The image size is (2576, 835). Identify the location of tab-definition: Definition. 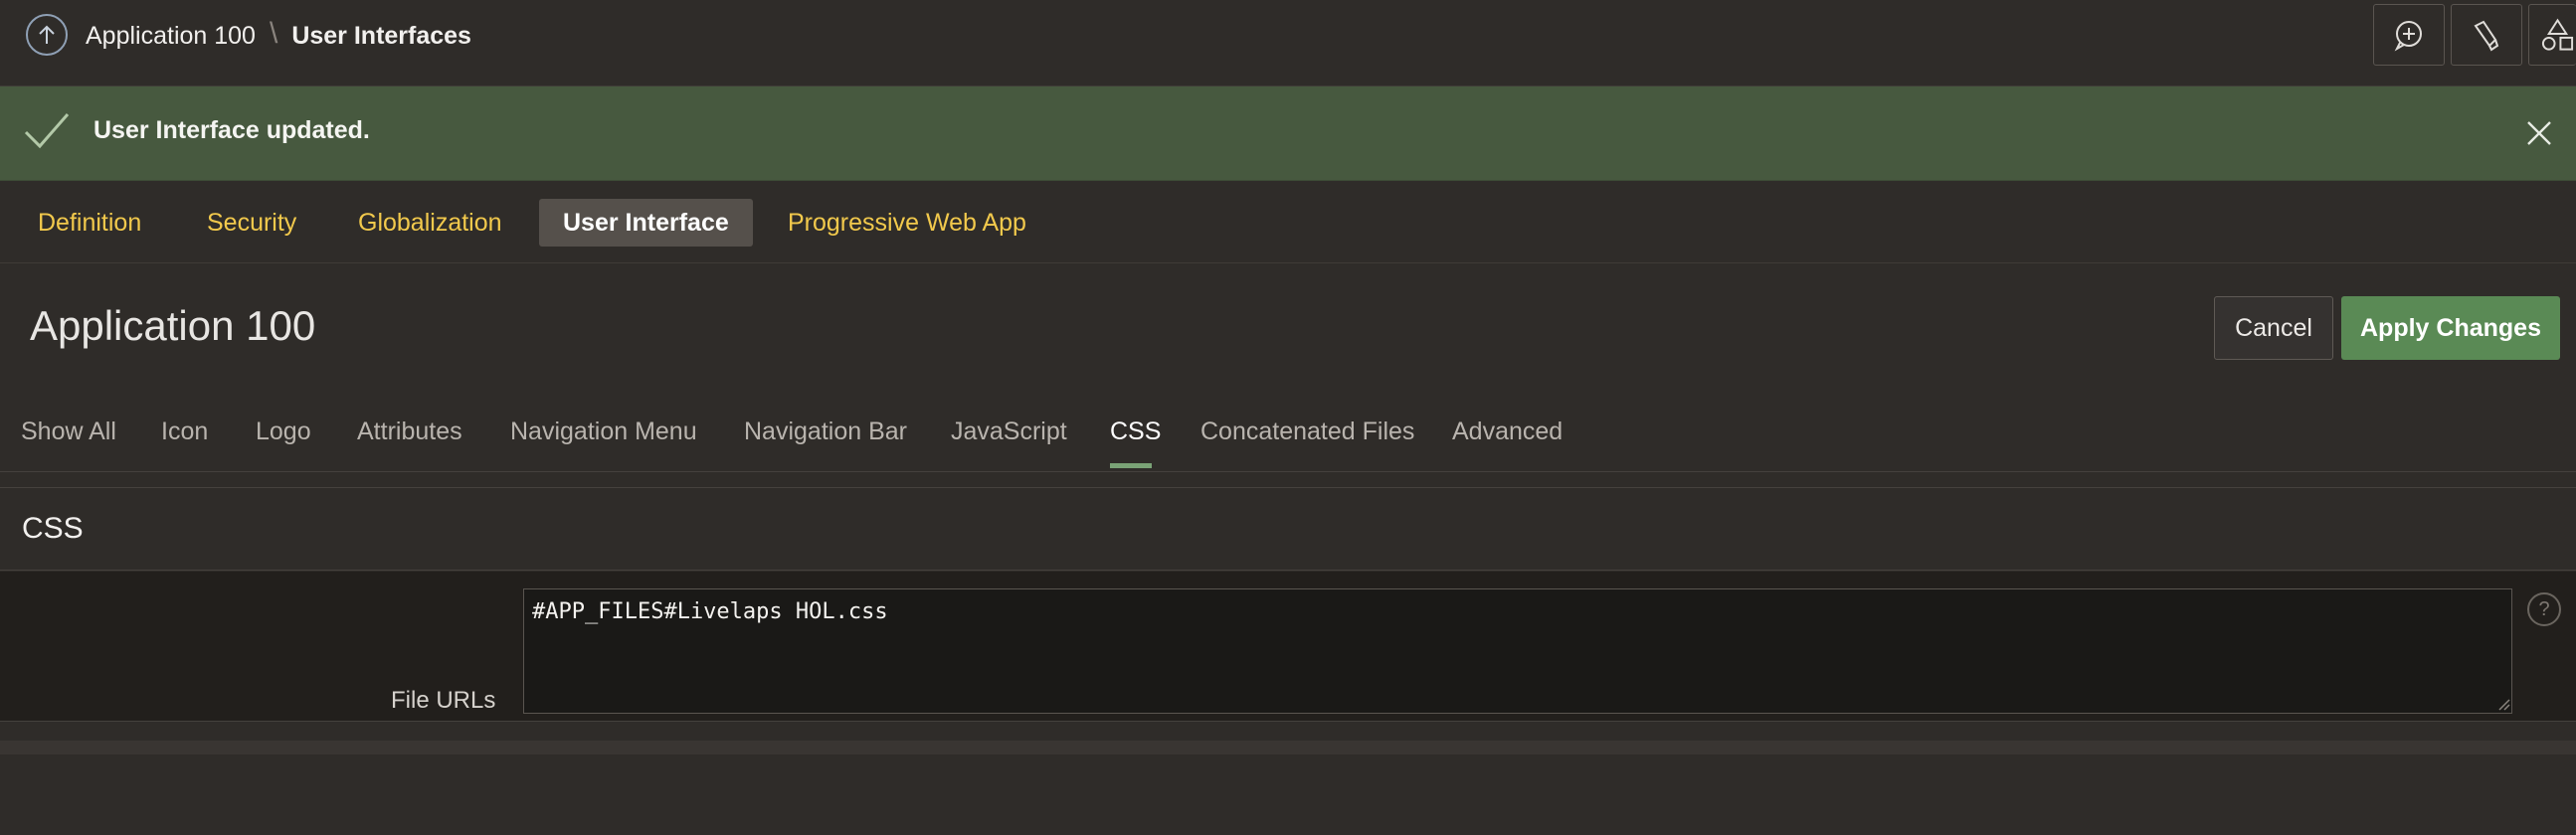
(89, 223).